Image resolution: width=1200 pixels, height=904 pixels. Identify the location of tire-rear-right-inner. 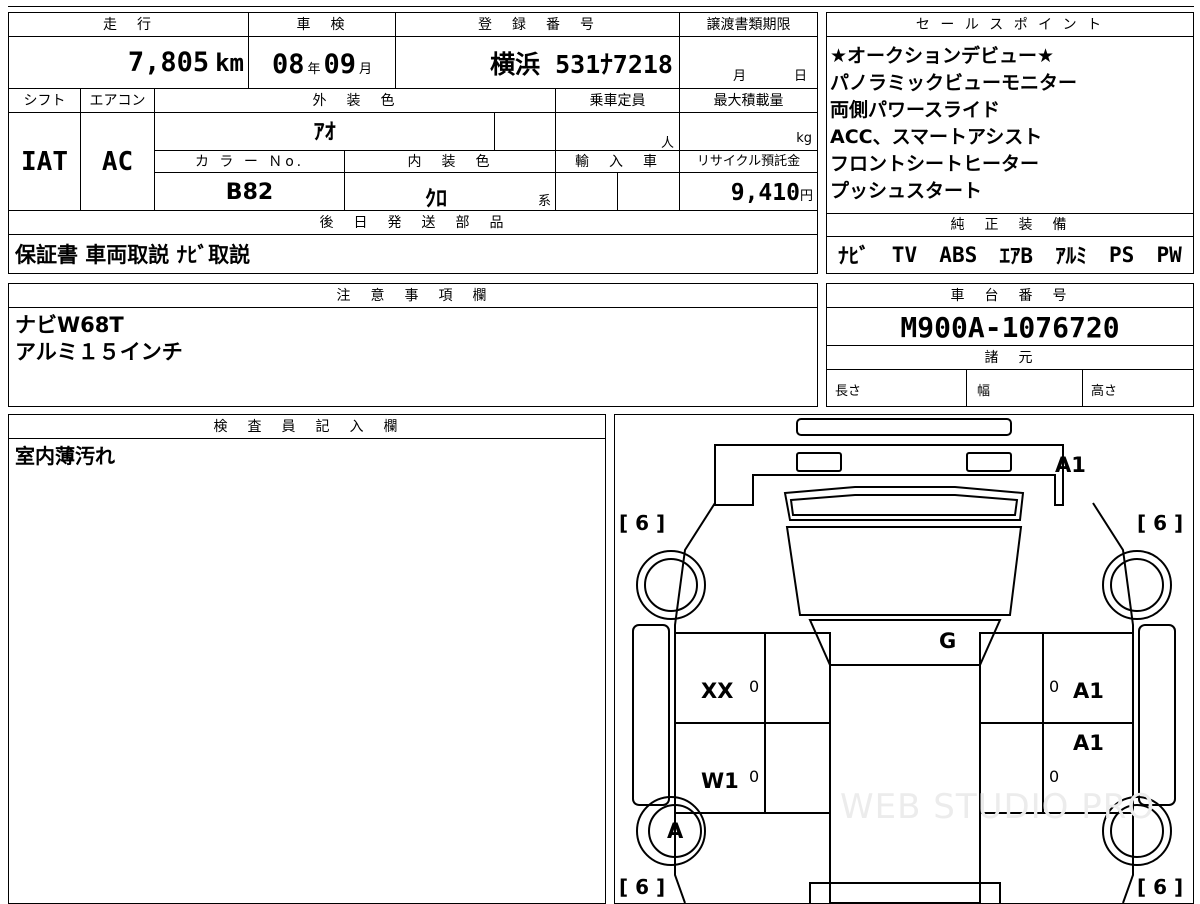
(1137, 585).